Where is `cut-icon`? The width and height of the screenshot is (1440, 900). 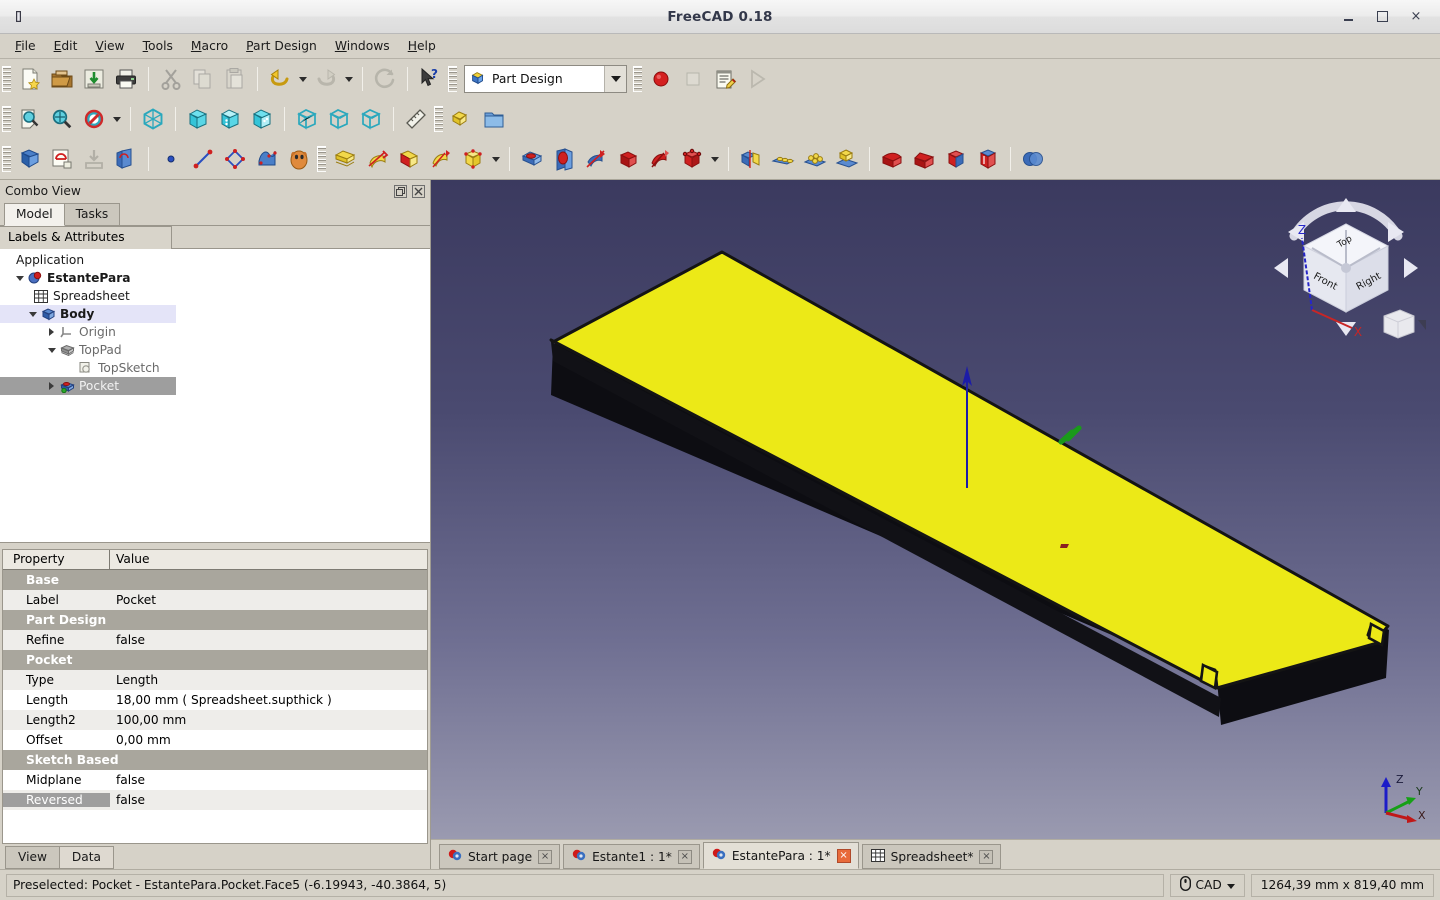
cut-icon is located at coordinates (171, 79).